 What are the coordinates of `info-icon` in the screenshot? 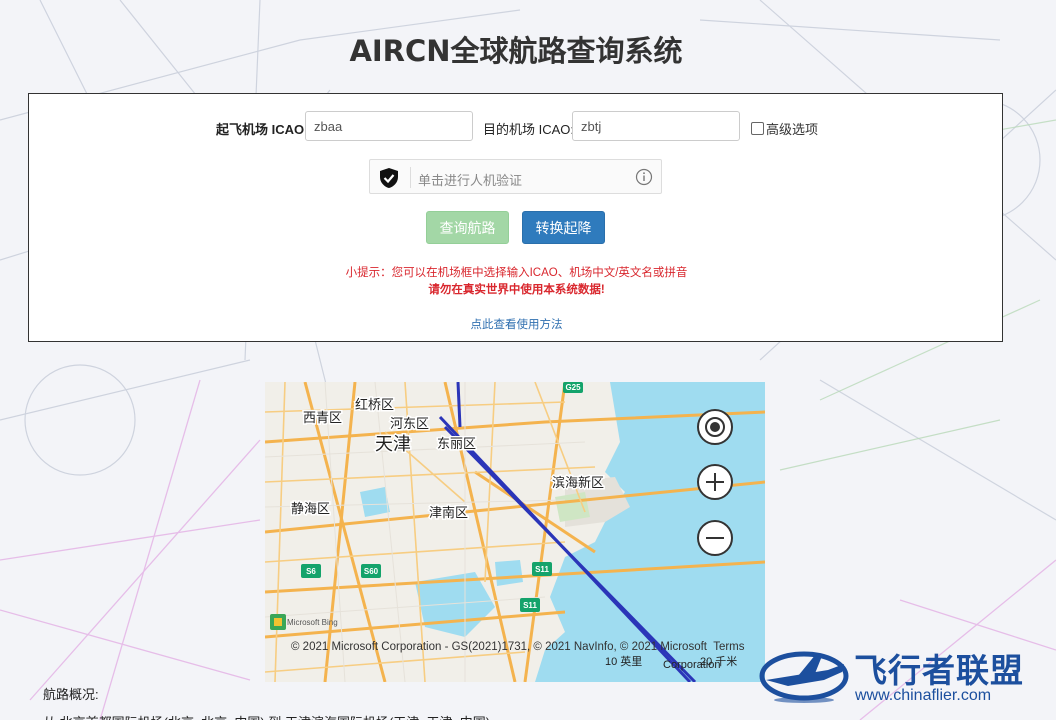 It's located at (644, 177).